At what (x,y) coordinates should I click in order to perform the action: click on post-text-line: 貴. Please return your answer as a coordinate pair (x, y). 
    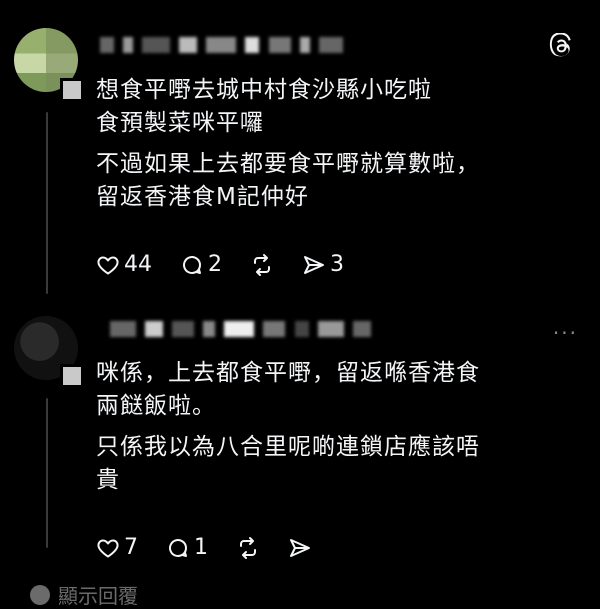
    Looking at the image, I should click on (108, 480).